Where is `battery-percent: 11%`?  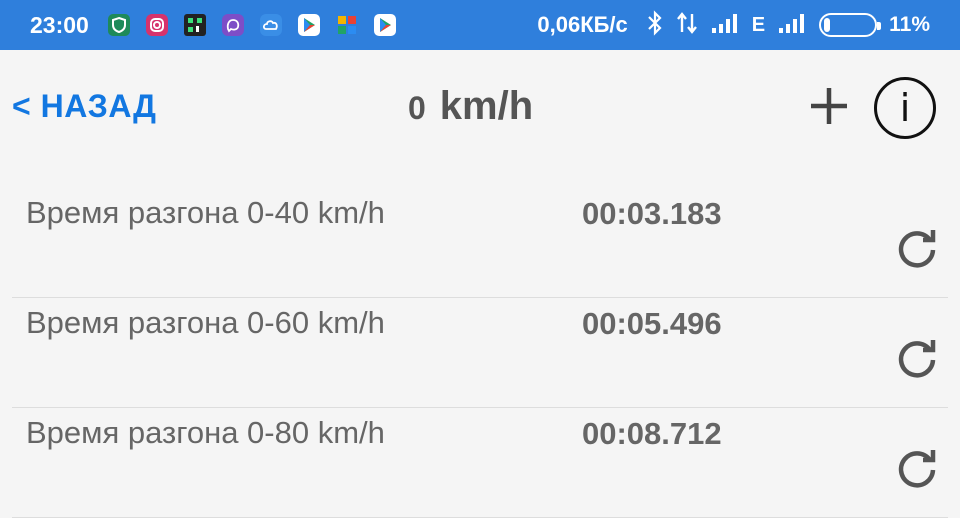 battery-percent: 11% is located at coordinates (909, 24).